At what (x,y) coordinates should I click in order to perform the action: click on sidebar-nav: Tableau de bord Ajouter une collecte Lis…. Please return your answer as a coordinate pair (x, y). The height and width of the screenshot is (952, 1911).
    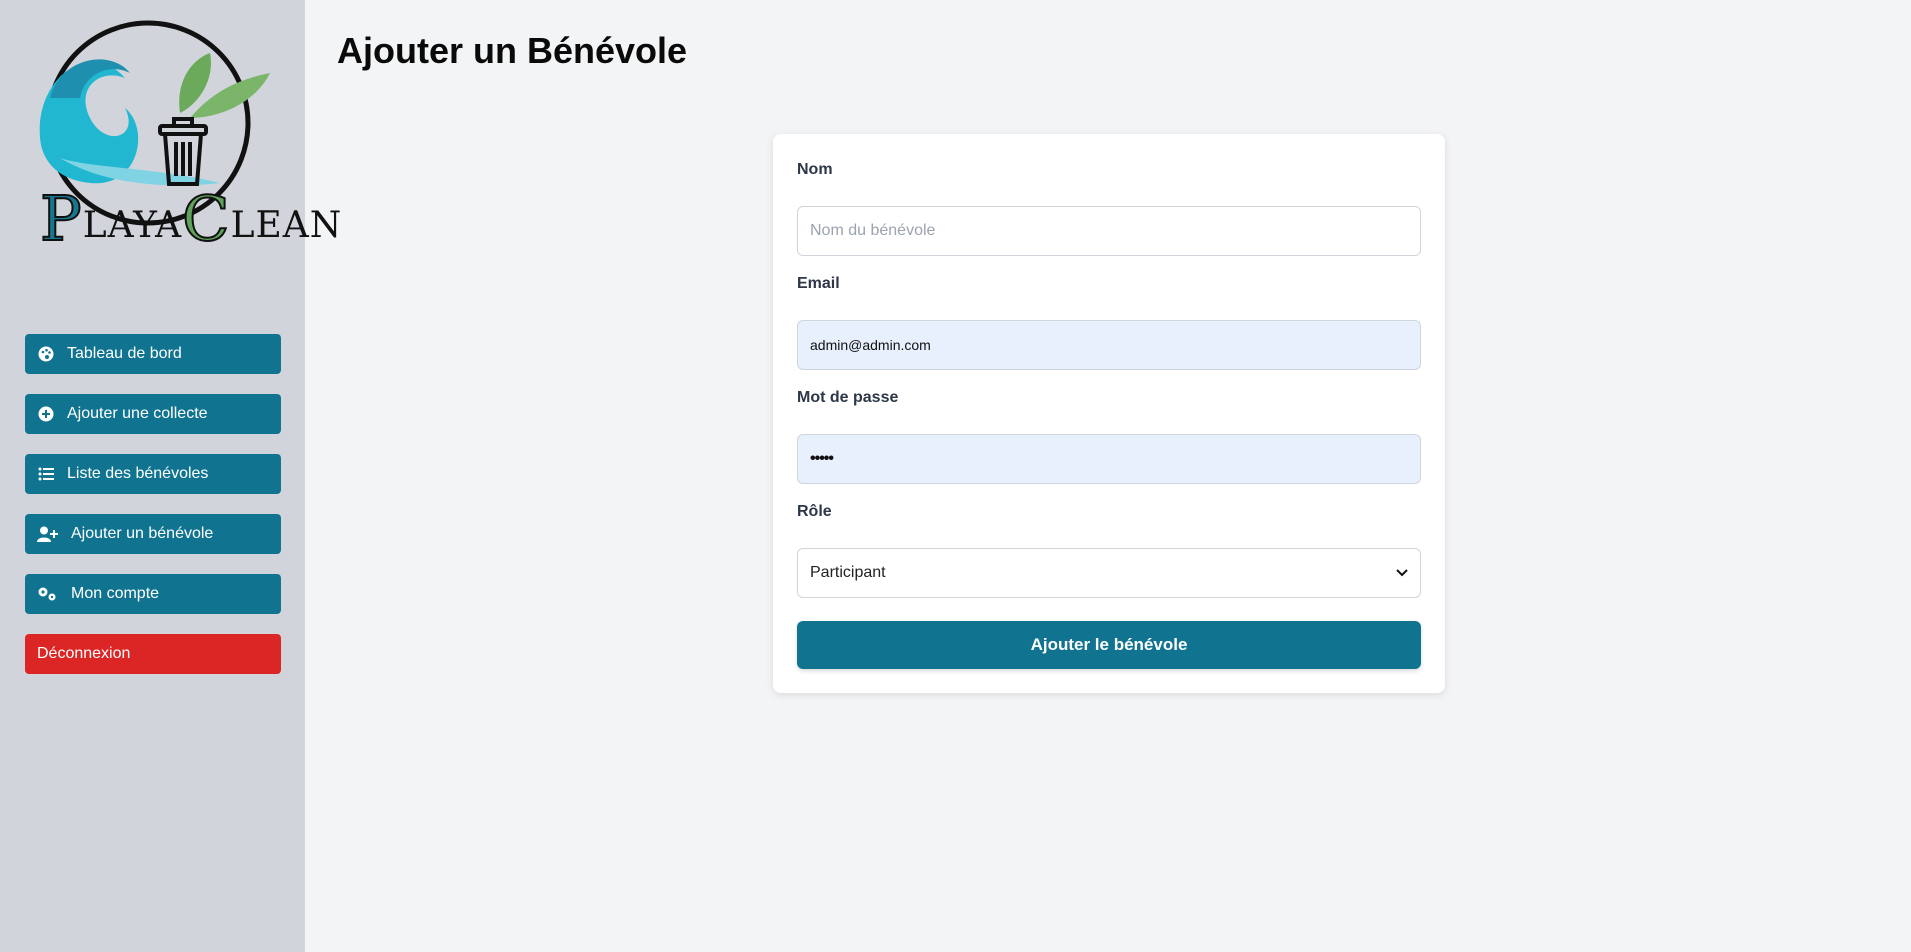
    Looking at the image, I should click on (153, 514).